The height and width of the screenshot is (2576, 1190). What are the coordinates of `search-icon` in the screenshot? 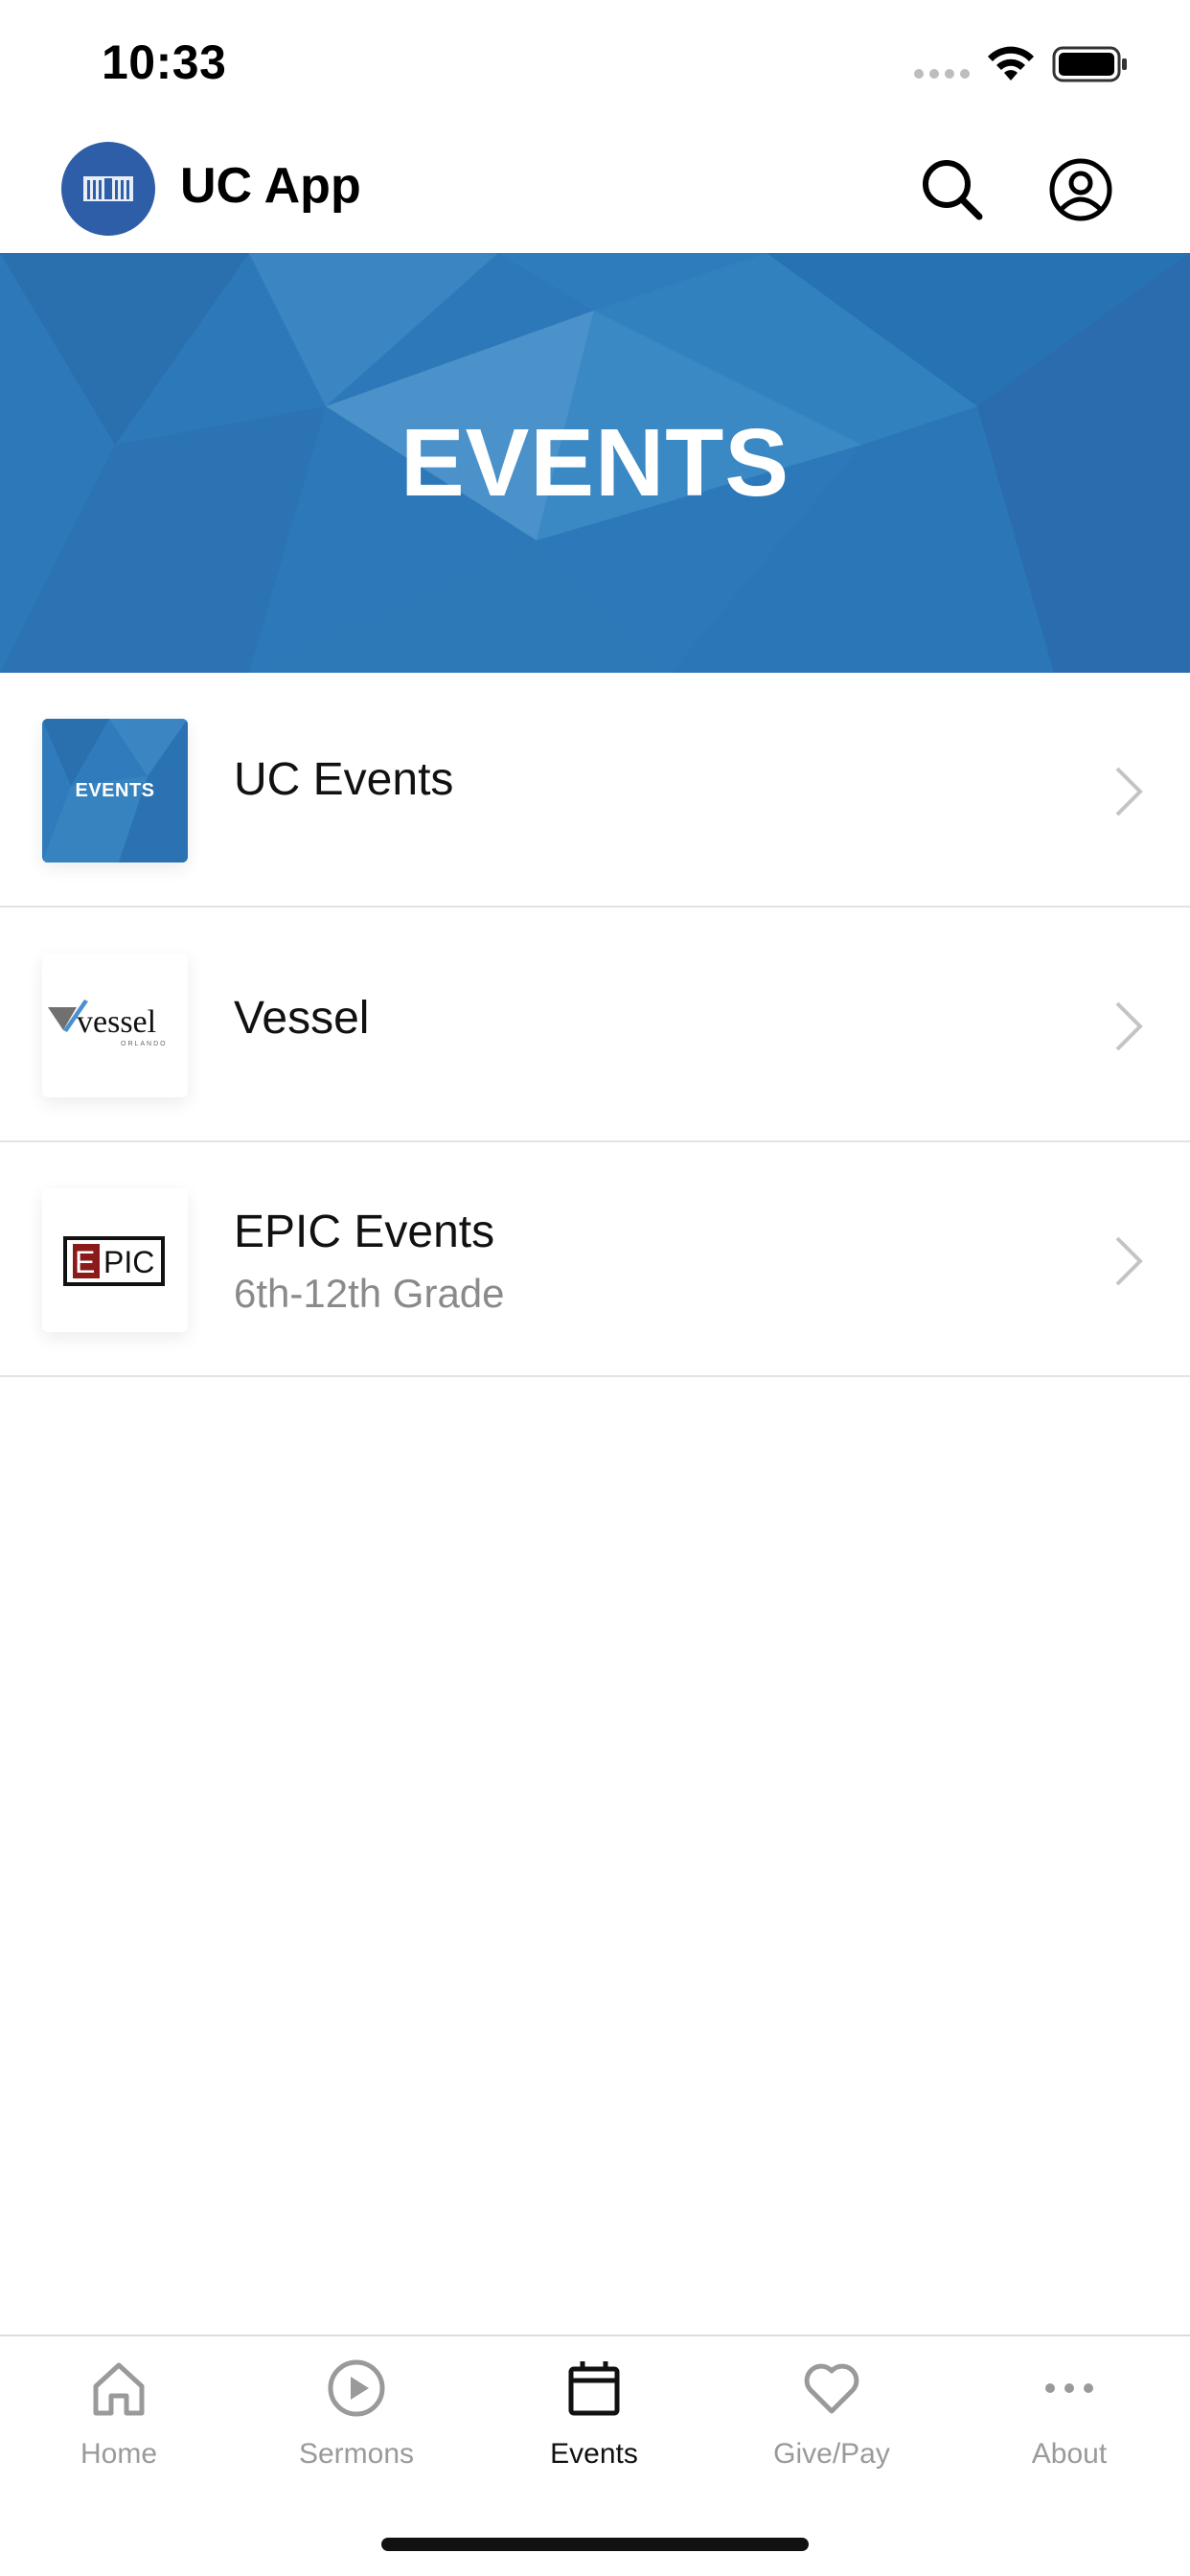 It's located at (952, 189).